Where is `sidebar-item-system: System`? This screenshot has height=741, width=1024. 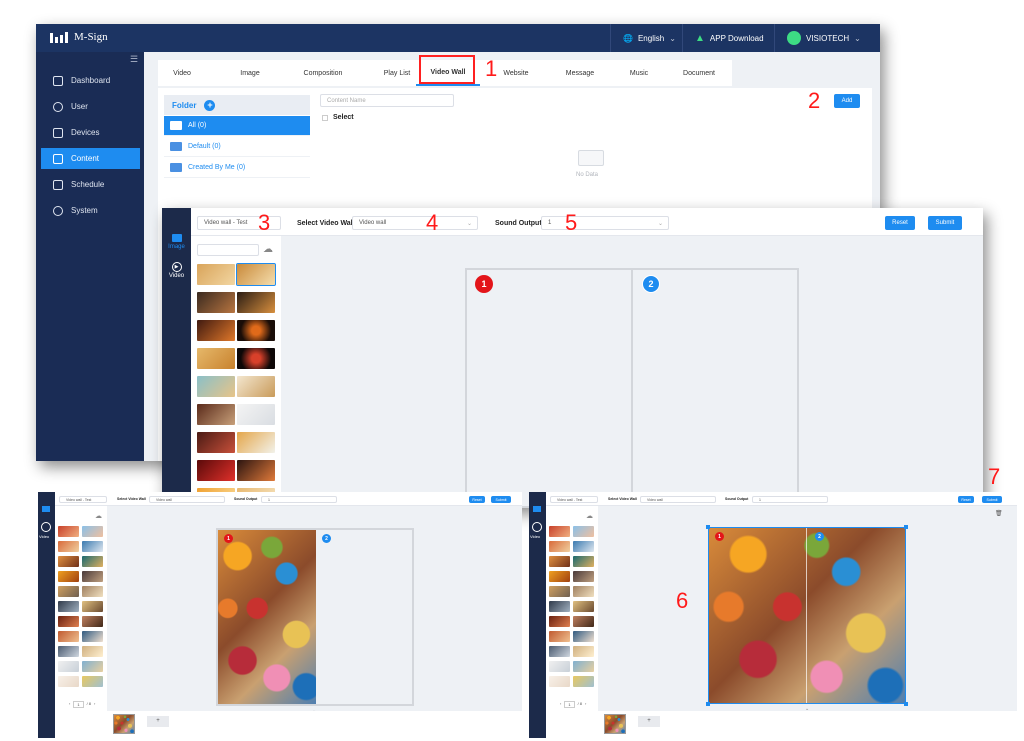 sidebar-item-system: System is located at coordinates (90, 210).